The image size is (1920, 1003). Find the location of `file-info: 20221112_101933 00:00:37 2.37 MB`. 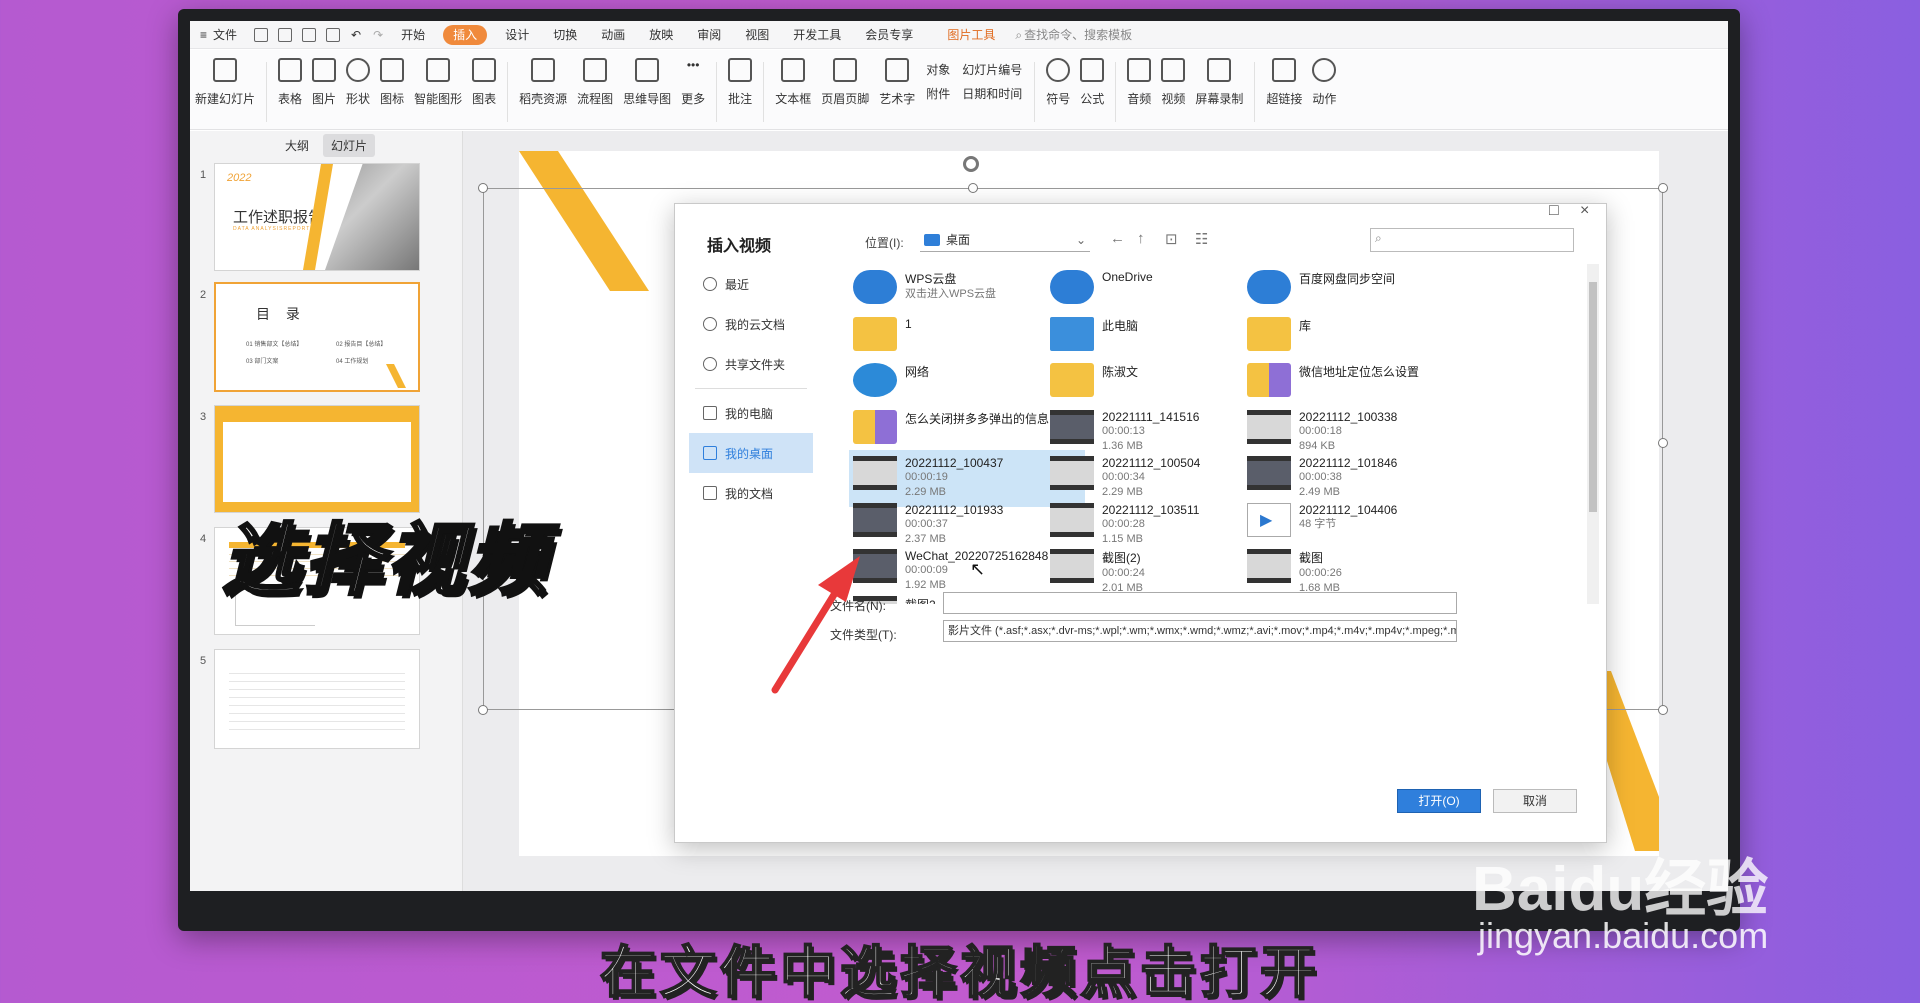

file-info: 20221112_101933 00:00:37 2.37 MB is located at coordinates (954, 525).